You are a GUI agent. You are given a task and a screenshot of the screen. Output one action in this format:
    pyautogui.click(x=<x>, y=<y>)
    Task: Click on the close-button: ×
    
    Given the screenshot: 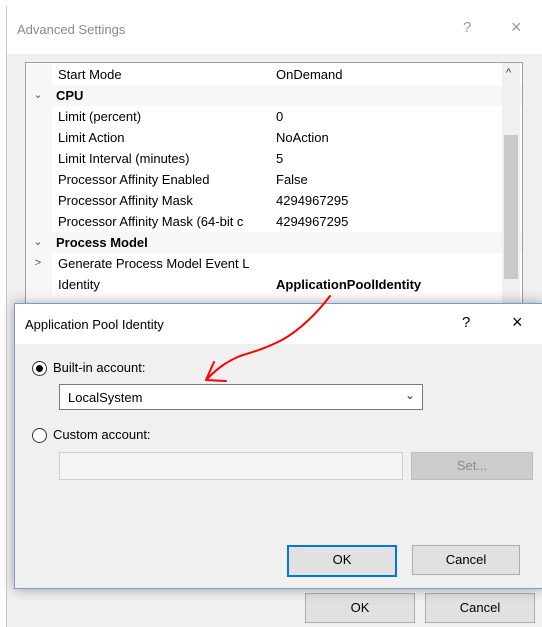 What is the action you would take?
    pyautogui.click(x=516, y=27)
    